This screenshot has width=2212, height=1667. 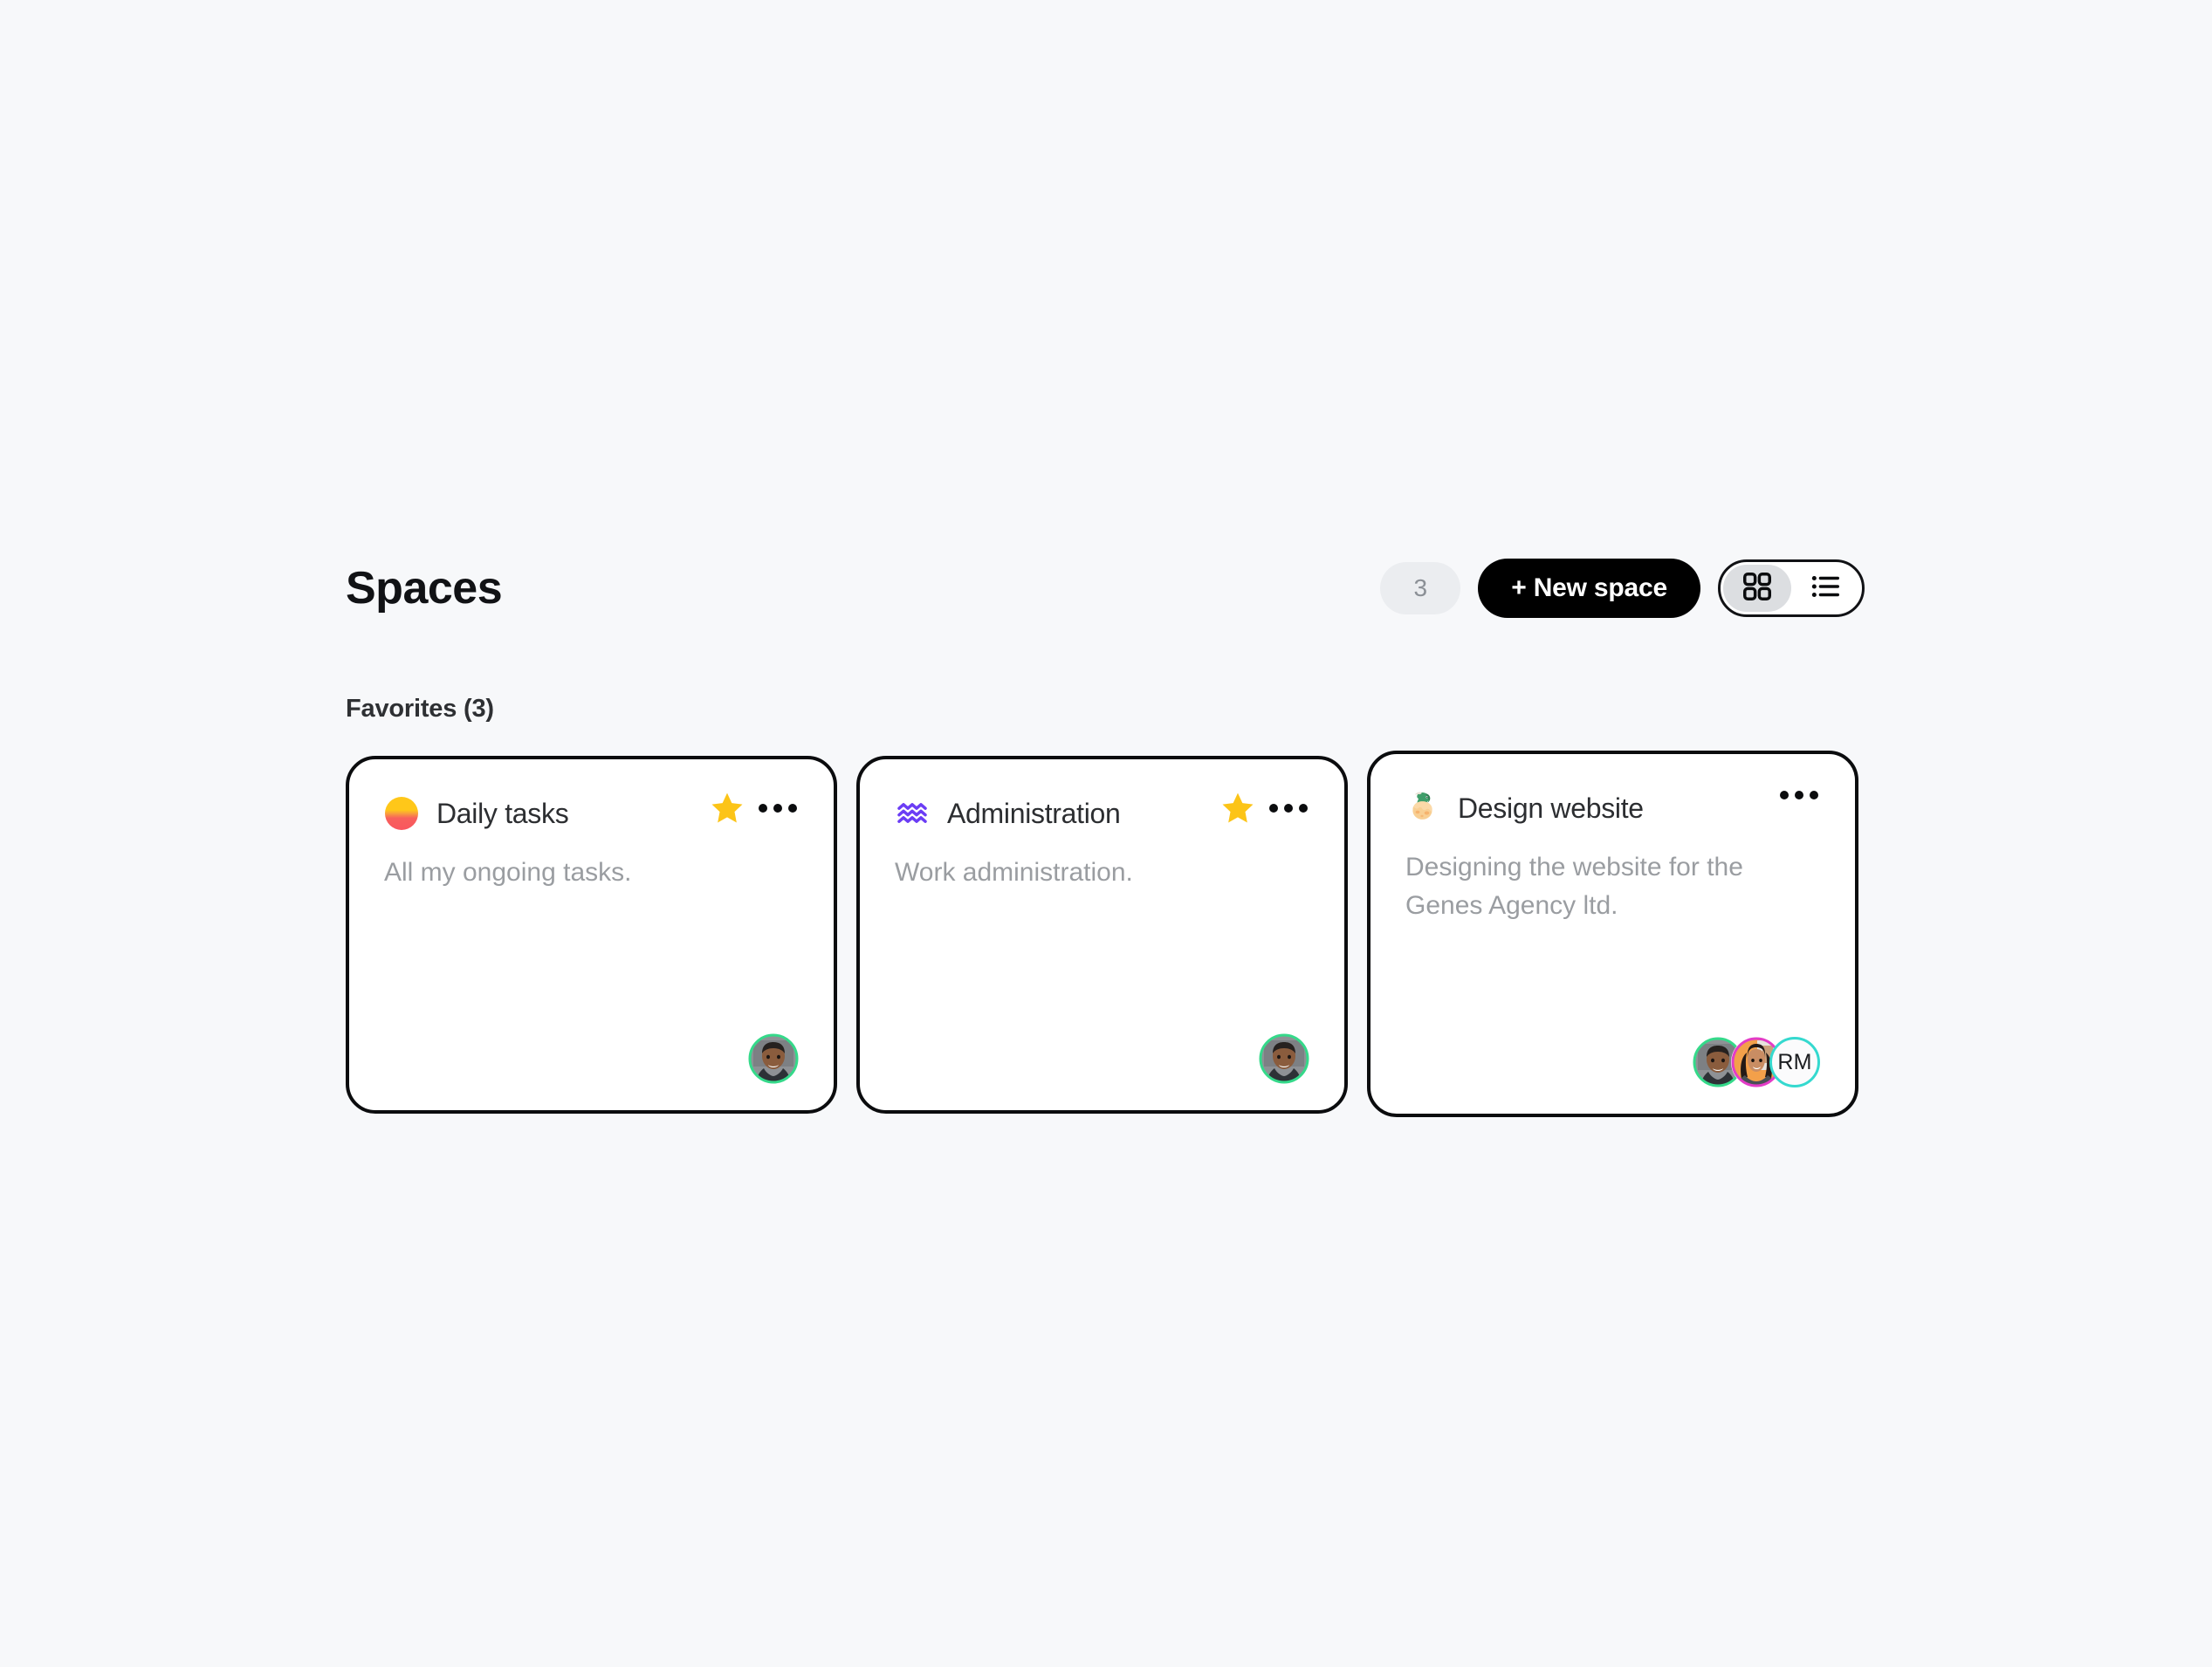 What do you see at coordinates (424, 588) in the screenshot?
I see `page-title: Spaces` at bounding box center [424, 588].